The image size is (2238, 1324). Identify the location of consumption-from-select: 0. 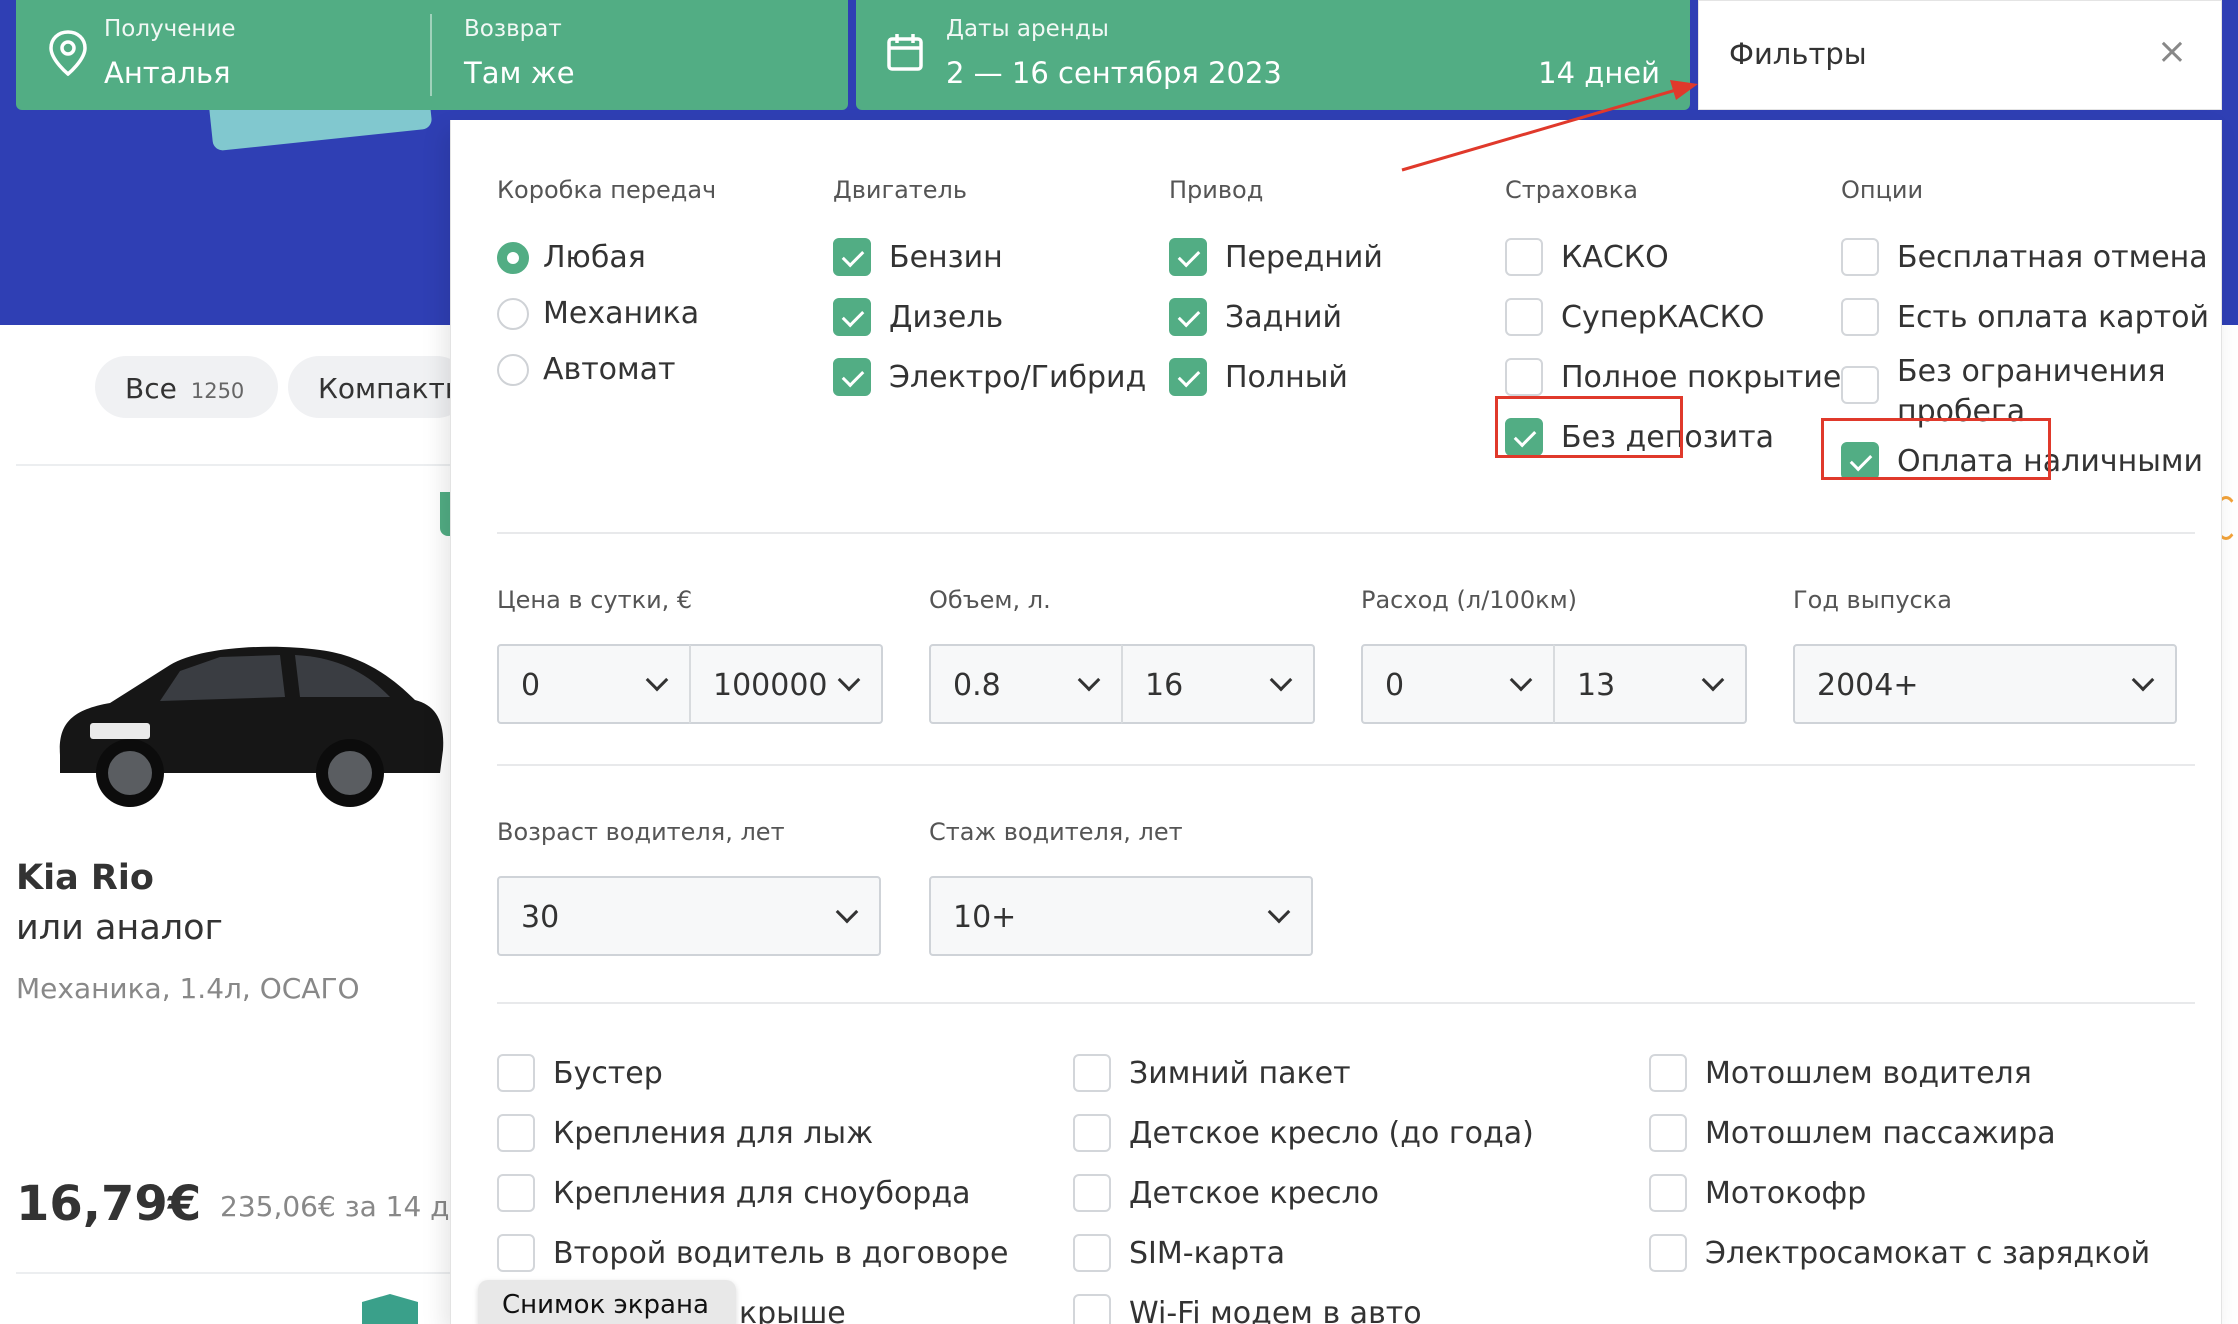
(1458, 684).